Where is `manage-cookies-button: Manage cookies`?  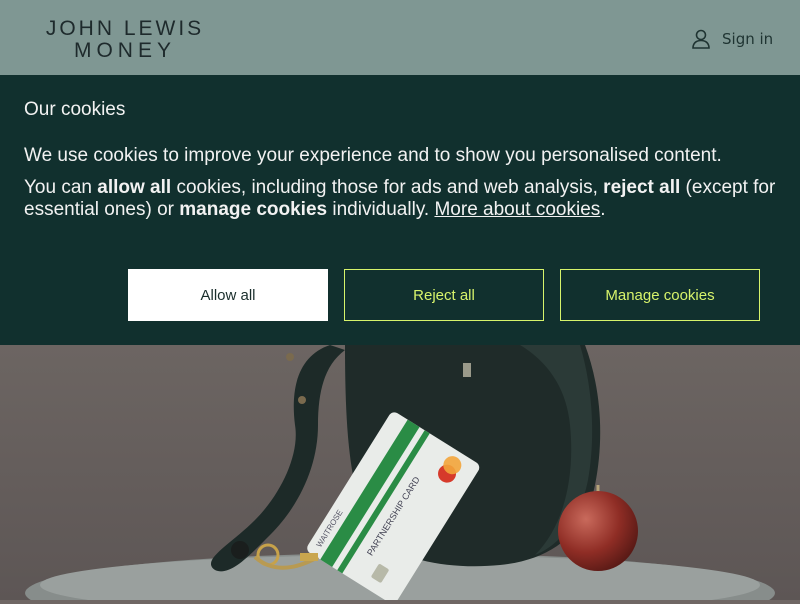 manage-cookies-button: Manage cookies is located at coordinates (660, 295).